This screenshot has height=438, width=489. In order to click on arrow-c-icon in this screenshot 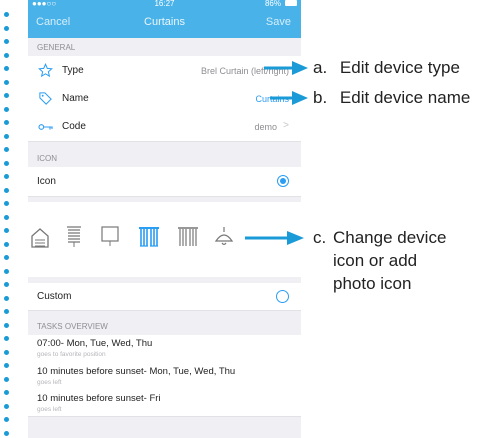, I will do `click(274, 238)`.